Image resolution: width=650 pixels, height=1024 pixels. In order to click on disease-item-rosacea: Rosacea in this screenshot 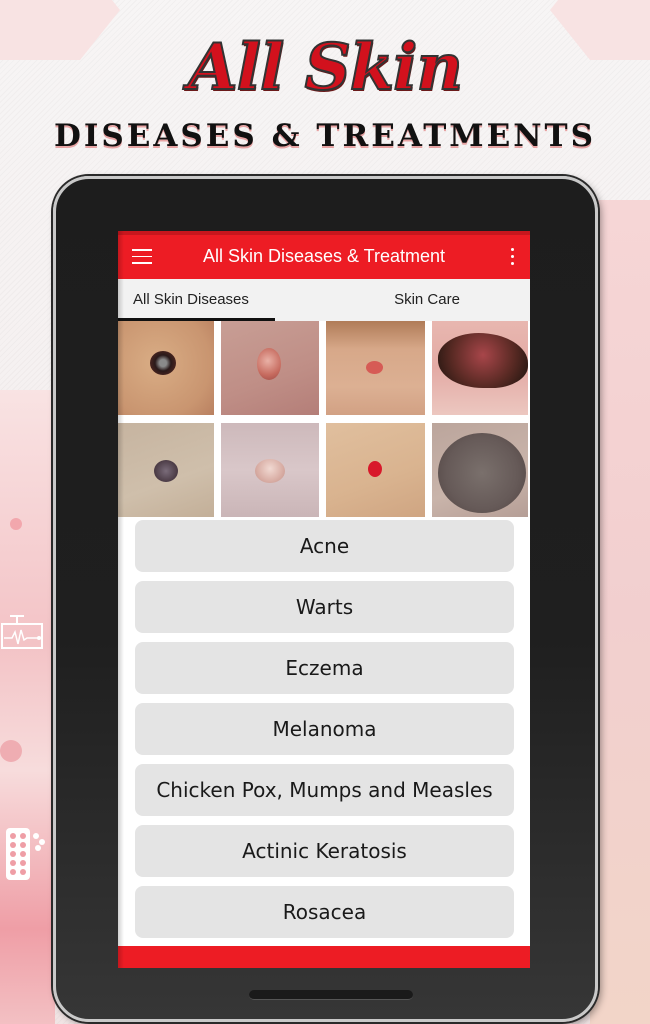, I will do `click(324, 912)`.